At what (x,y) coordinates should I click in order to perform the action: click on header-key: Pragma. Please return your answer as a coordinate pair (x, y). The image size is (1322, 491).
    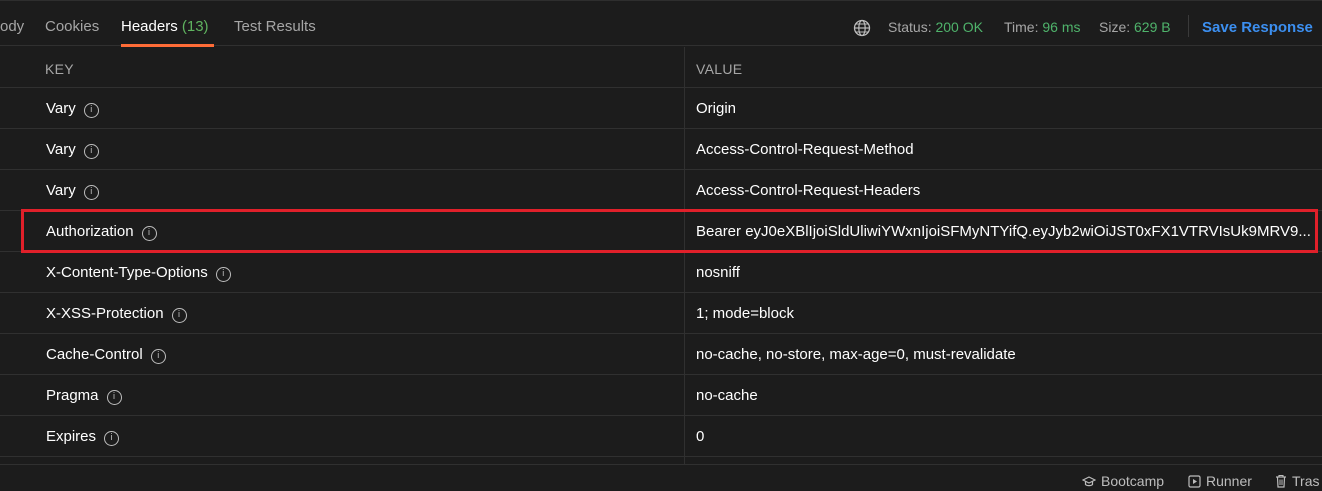
    Looking at the image, I should click on (72, 395).